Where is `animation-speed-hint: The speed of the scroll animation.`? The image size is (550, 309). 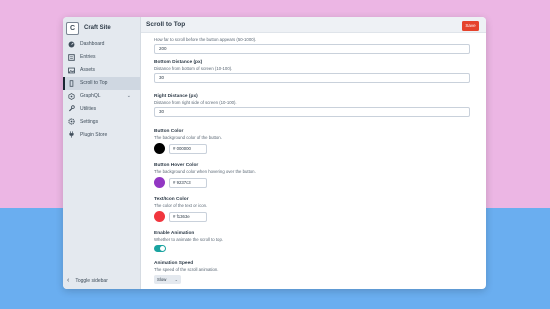
animation-speed-hint: The speed of the scroll animation. is located at coordinates (186, 269).